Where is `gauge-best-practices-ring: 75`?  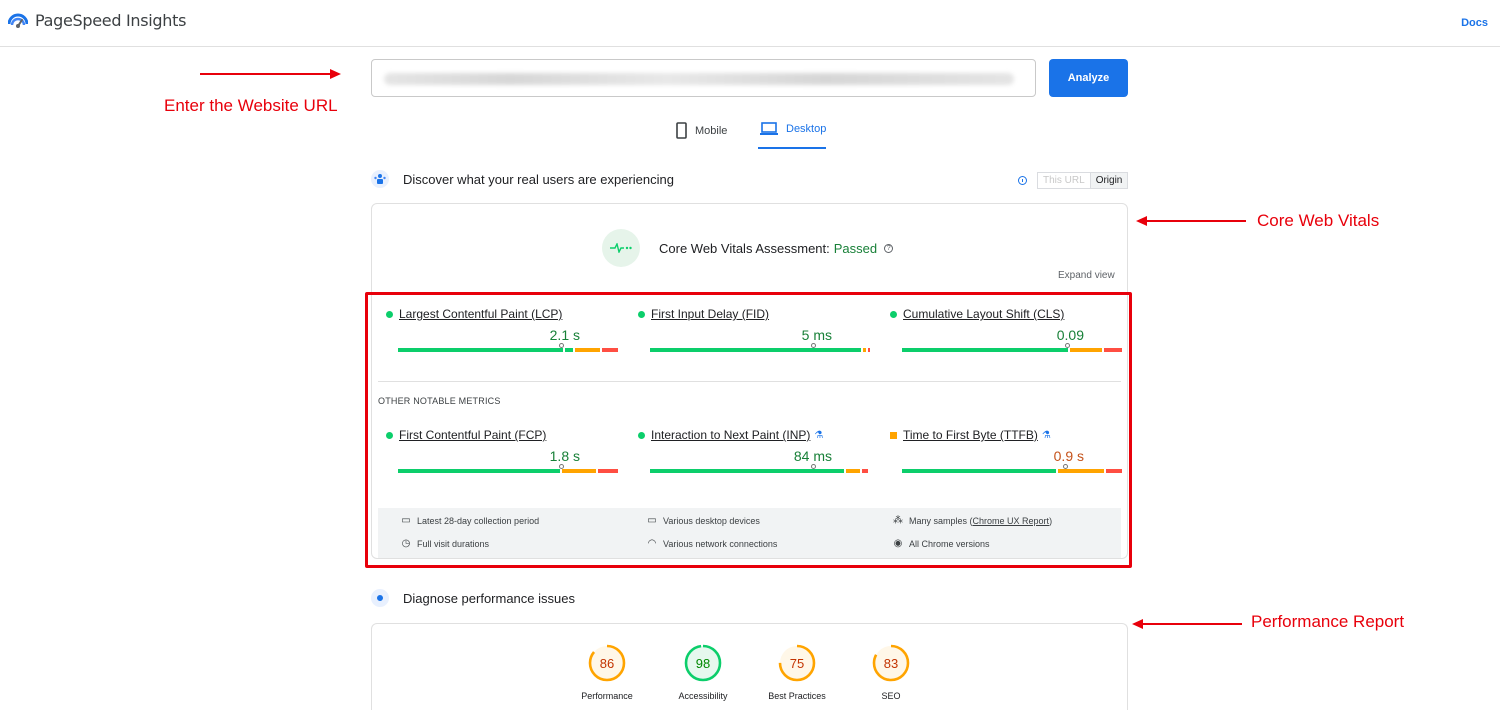
gauge-best-practices-ring: 75 is located at coordinates (797, 663).